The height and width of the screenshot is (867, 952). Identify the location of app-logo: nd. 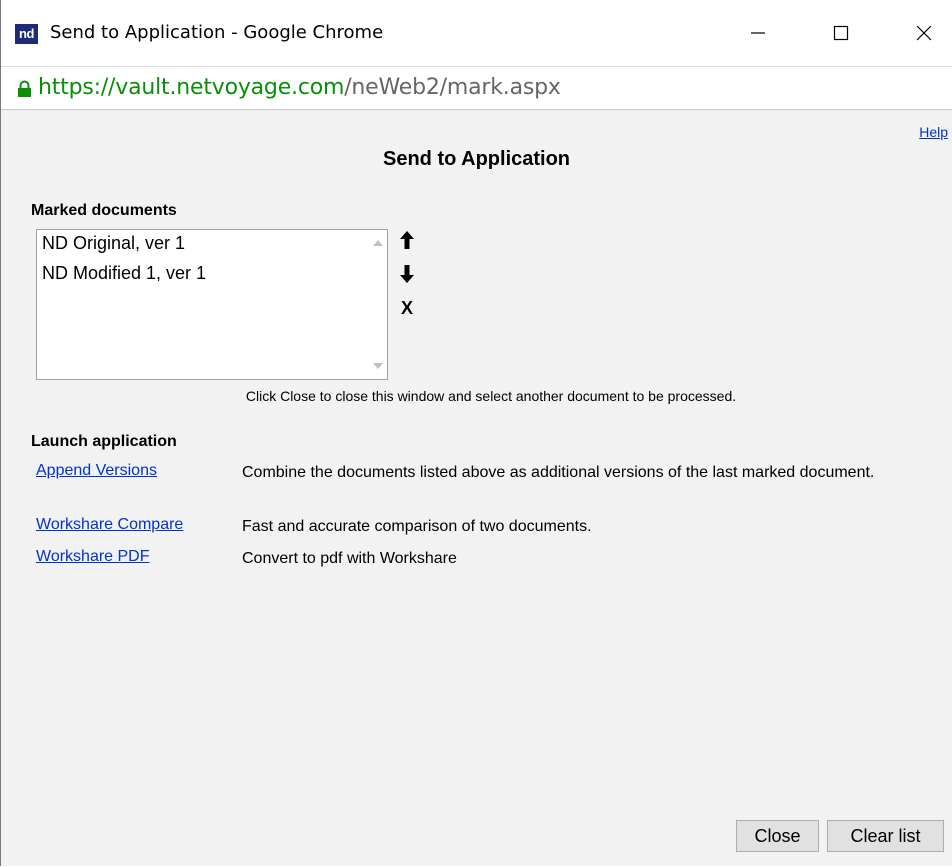
(26, 34).